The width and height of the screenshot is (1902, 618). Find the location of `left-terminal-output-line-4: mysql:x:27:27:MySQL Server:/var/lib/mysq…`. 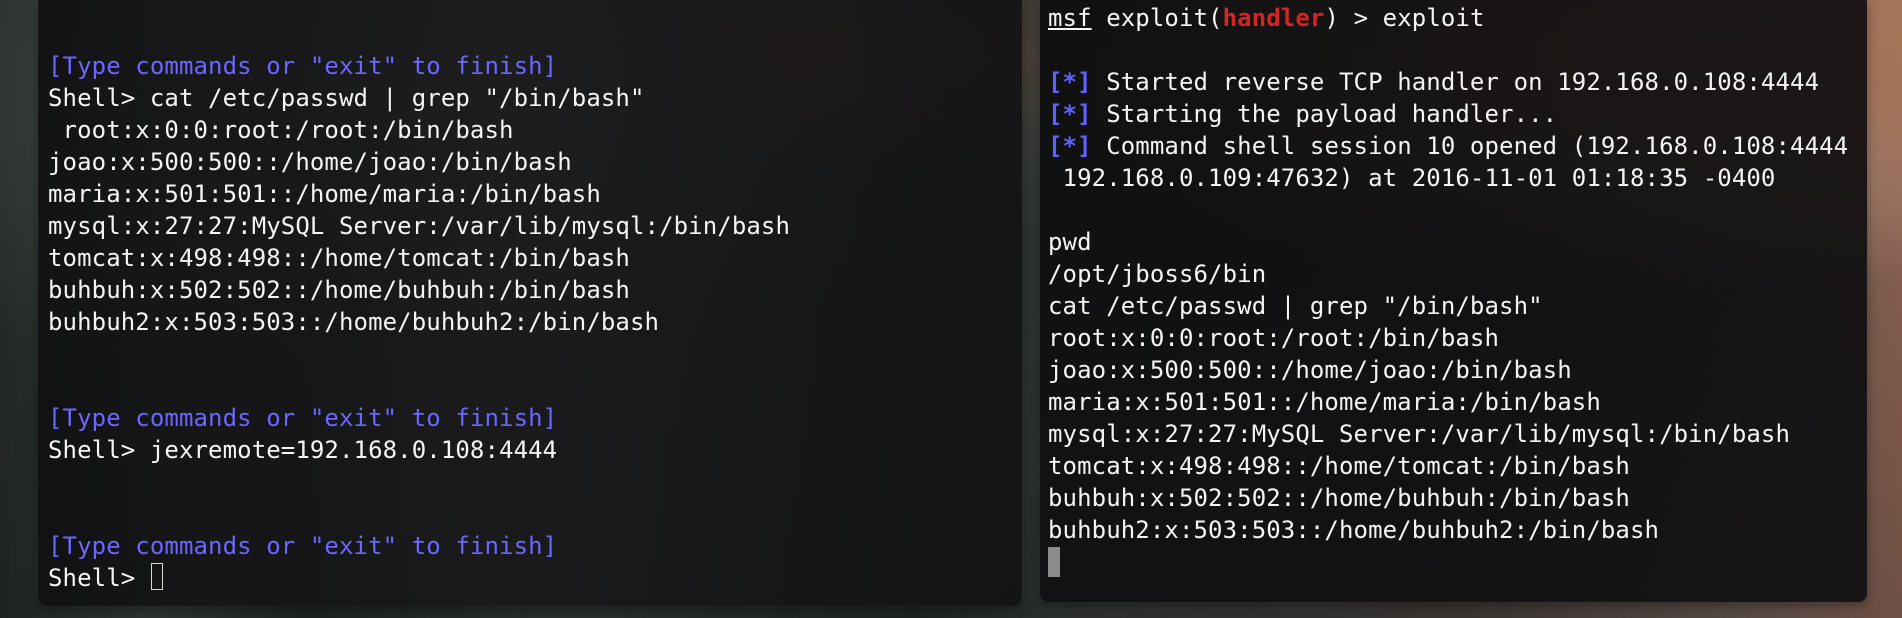

left-terminal-output-line-4: mysql:x:27:27:MySQL Server:/var/lib/mysq… is located at coordinates (419, 226).